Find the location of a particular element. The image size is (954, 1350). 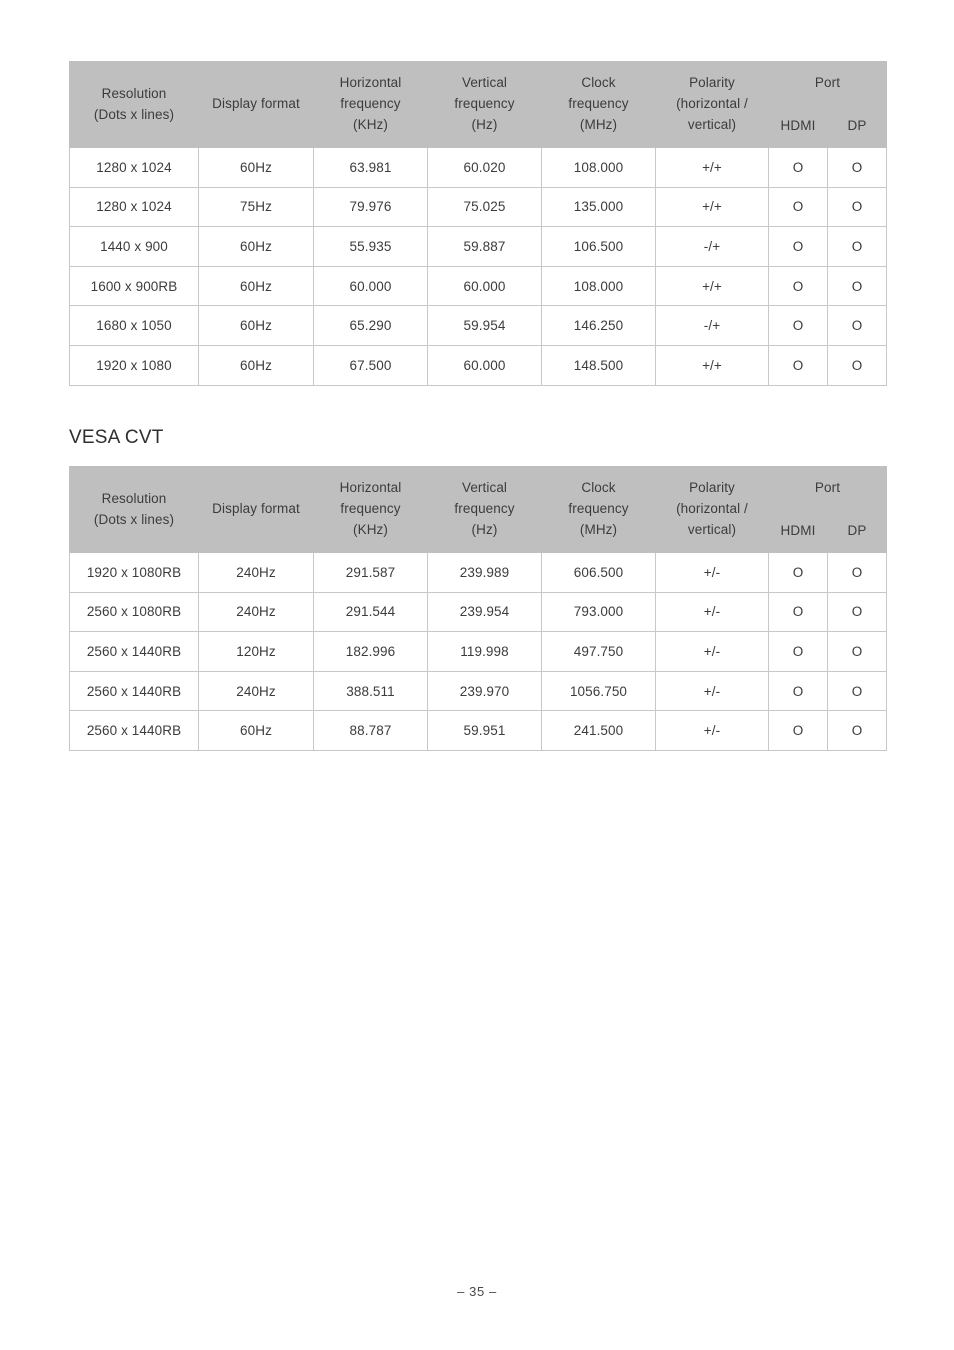

cell-vertical-frequency: 119.998 is located at coordinates (484, 651).